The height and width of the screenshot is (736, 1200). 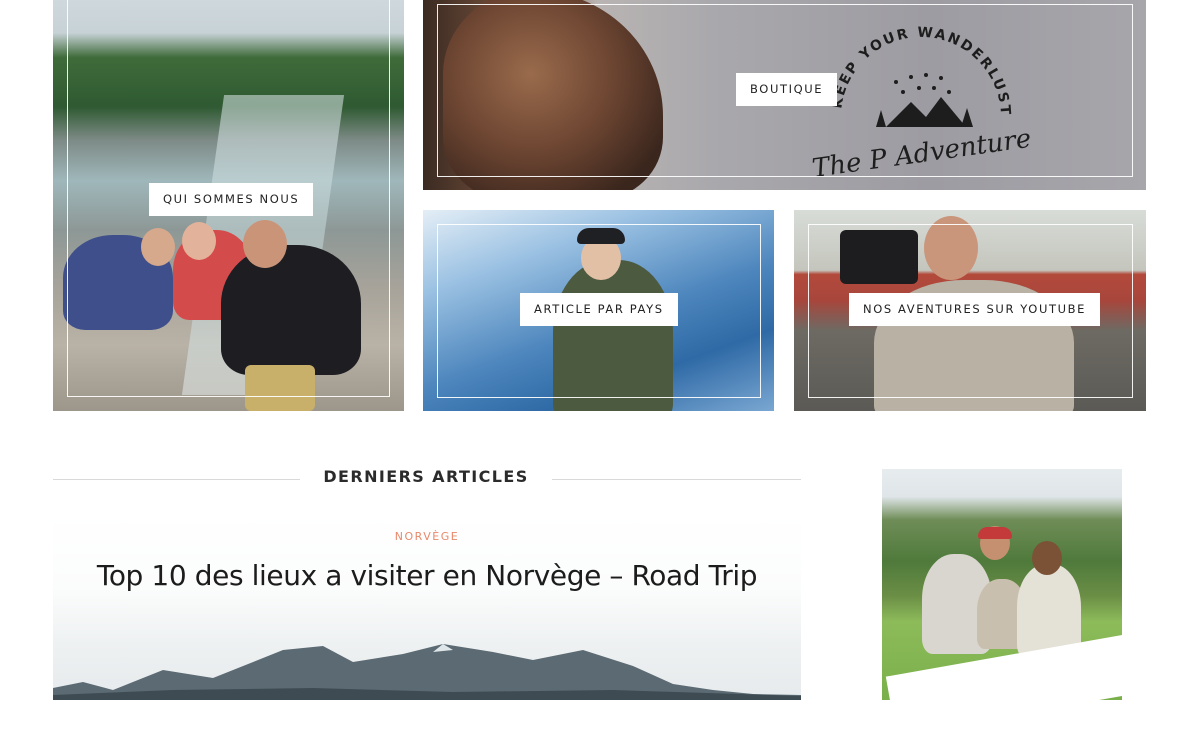 I want to click on mountain-photo, so click(x=427, y=672).